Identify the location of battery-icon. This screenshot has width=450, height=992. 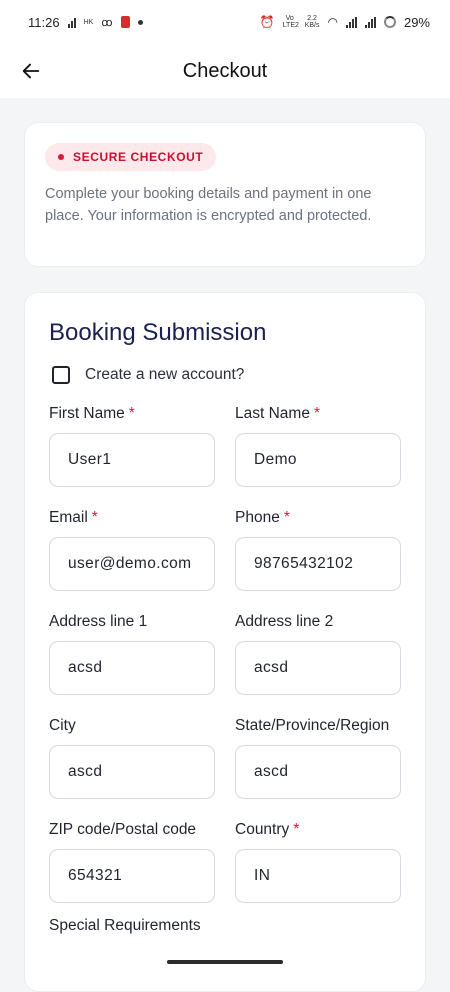
(389, 22).